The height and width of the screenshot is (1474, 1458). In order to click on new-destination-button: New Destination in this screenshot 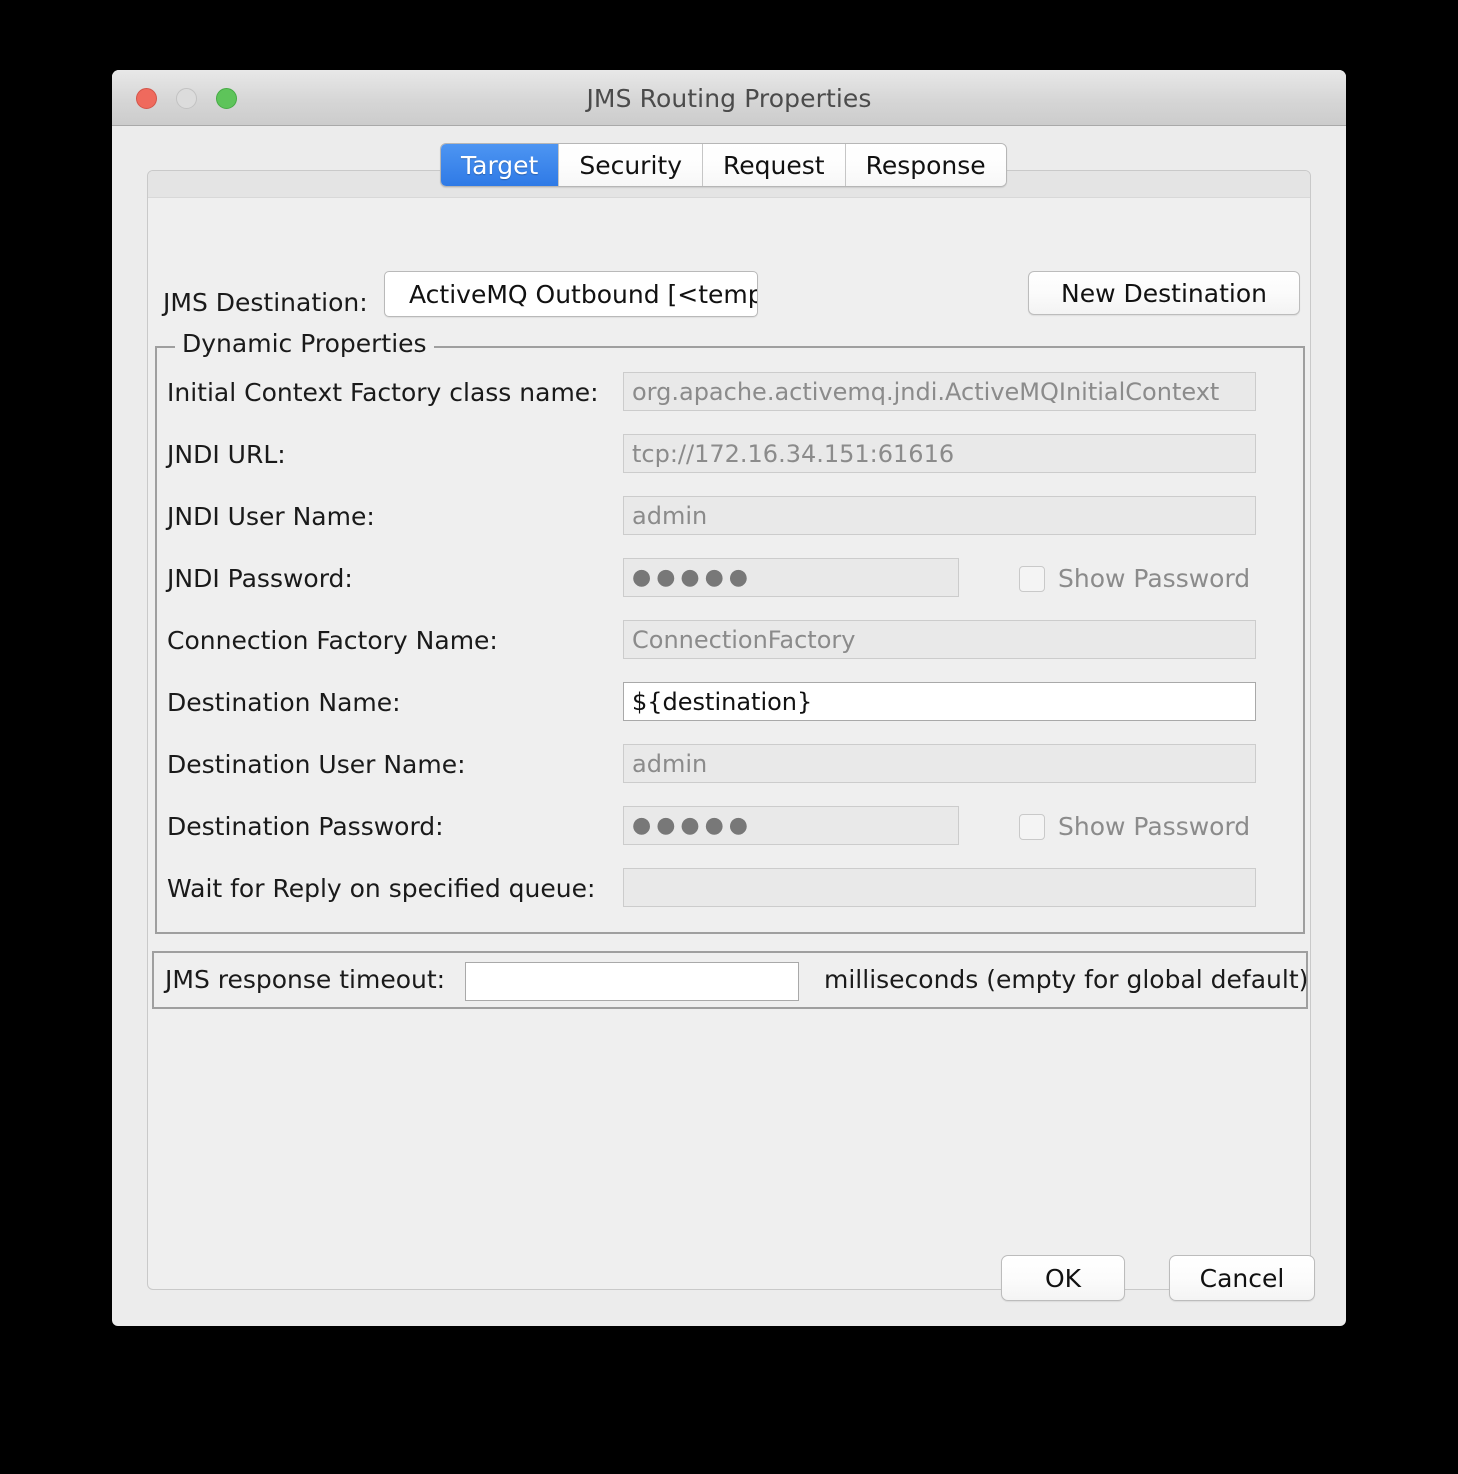, I will do `click(1164, 293)`.